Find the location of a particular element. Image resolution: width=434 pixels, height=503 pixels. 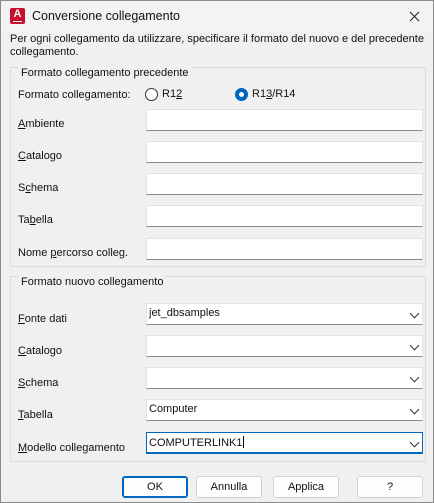

old-schema-label: Schema is located at coordinates (38, 188).